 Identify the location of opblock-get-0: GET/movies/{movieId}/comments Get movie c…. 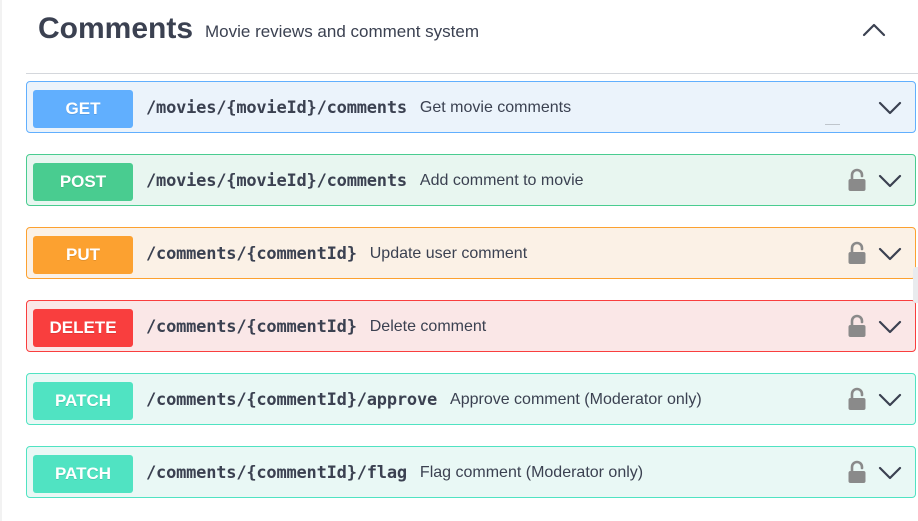
(471, 107).